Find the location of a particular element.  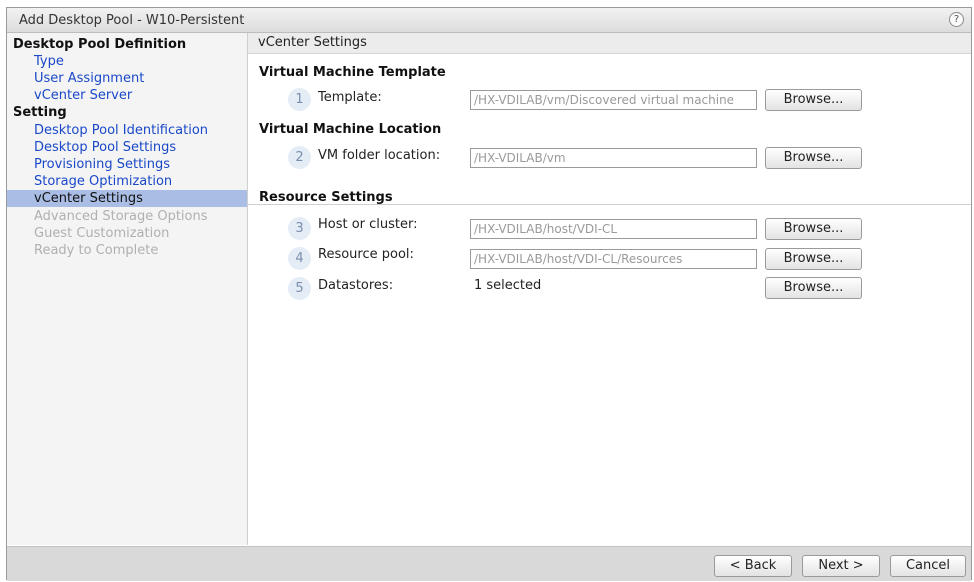

sidebar-section-pool-definition: Desktop Pool Definition is located at coordinates (100, 44).